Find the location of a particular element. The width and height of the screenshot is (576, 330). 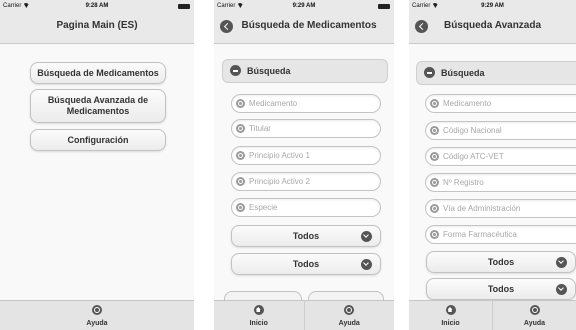

national-code-field: Código Nacional is located at coordinates (500, 130).